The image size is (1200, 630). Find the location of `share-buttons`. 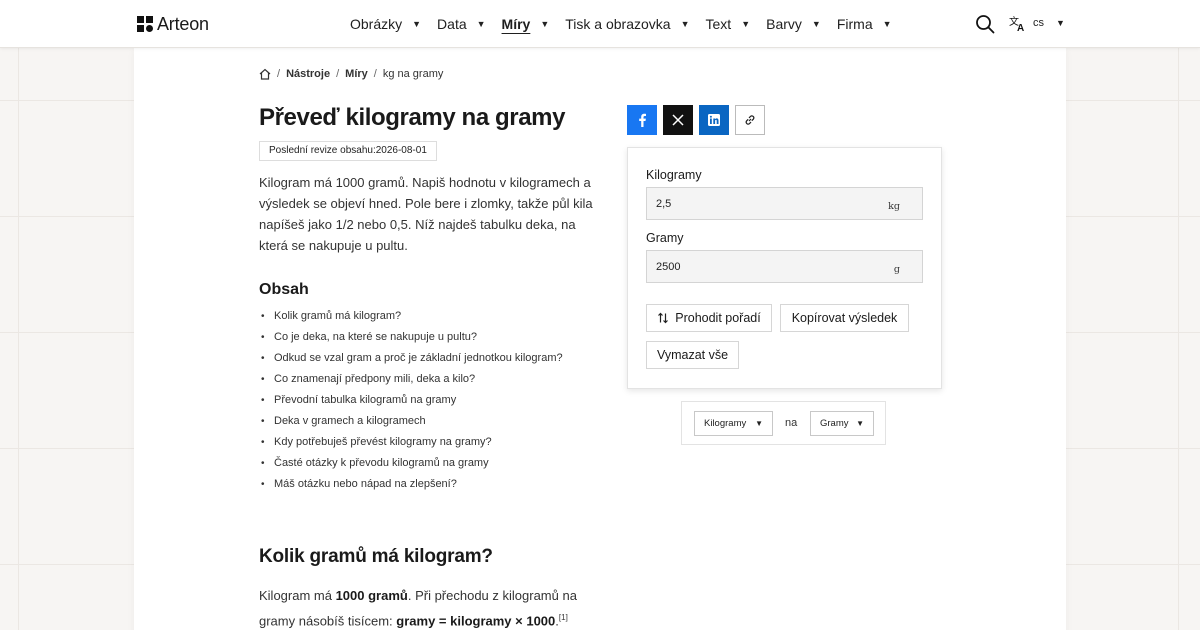

share-buttons is located at coordinates (696, 120).